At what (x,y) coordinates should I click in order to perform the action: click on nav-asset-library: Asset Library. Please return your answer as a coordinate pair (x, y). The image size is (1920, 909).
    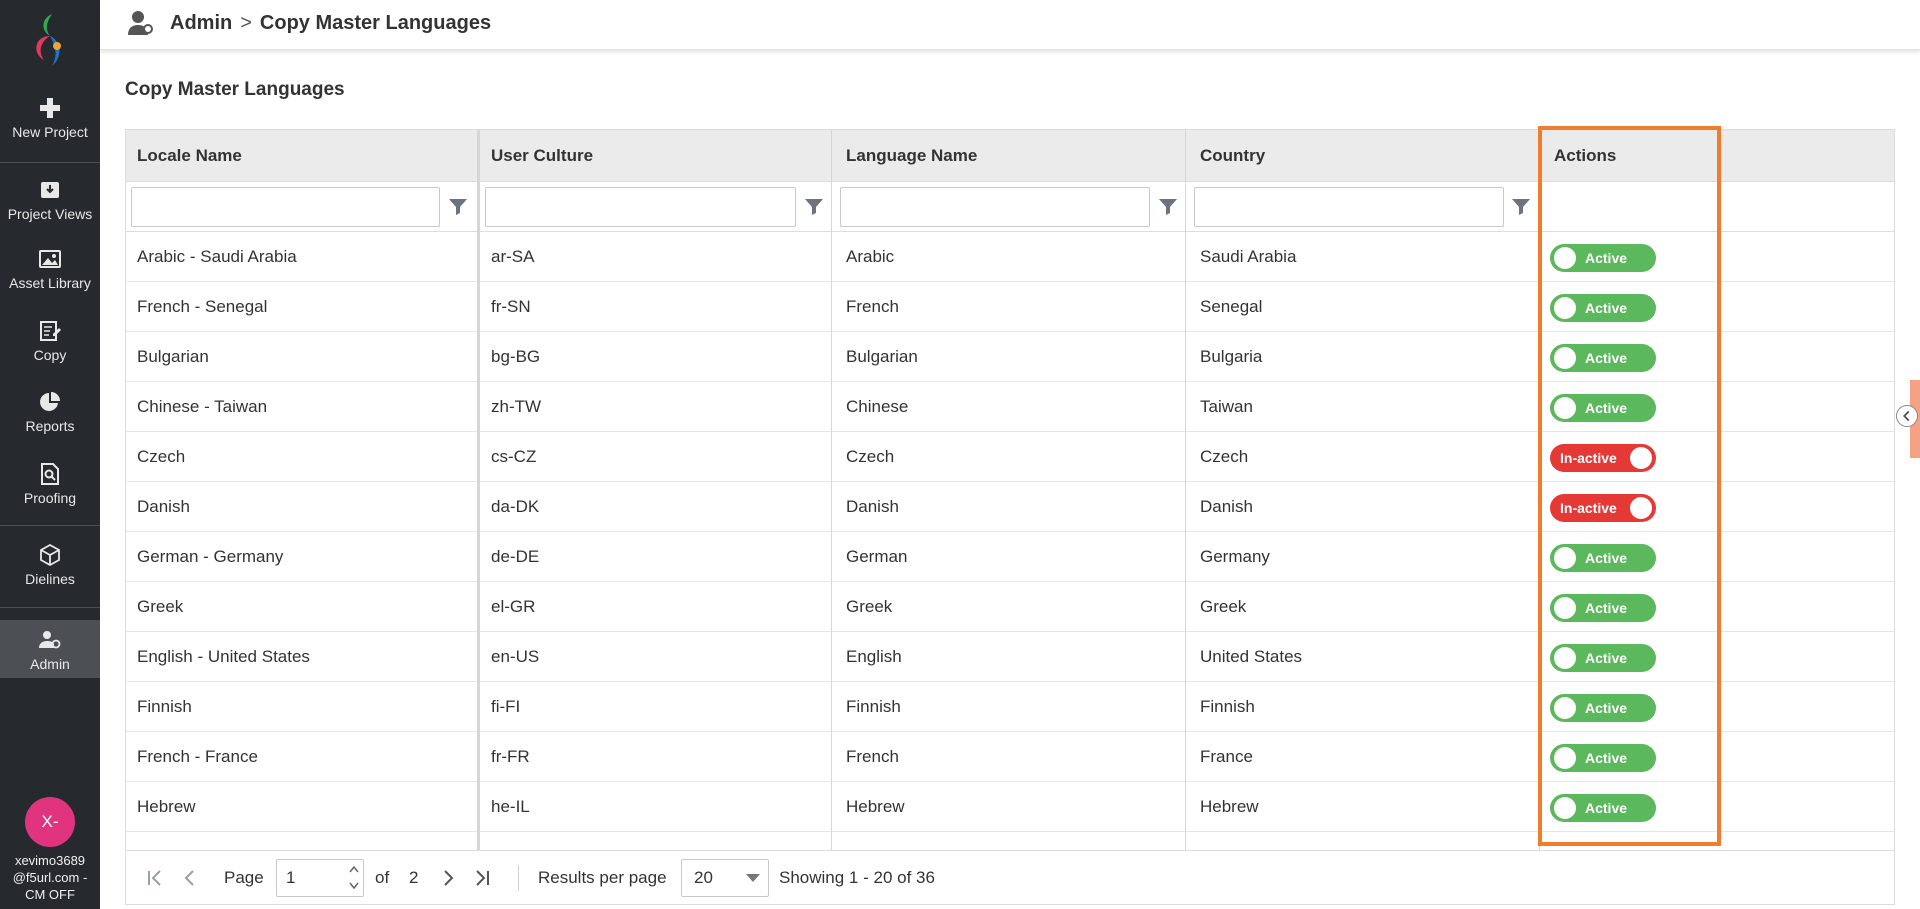
    Looking at the image, I should click on (50, 269).